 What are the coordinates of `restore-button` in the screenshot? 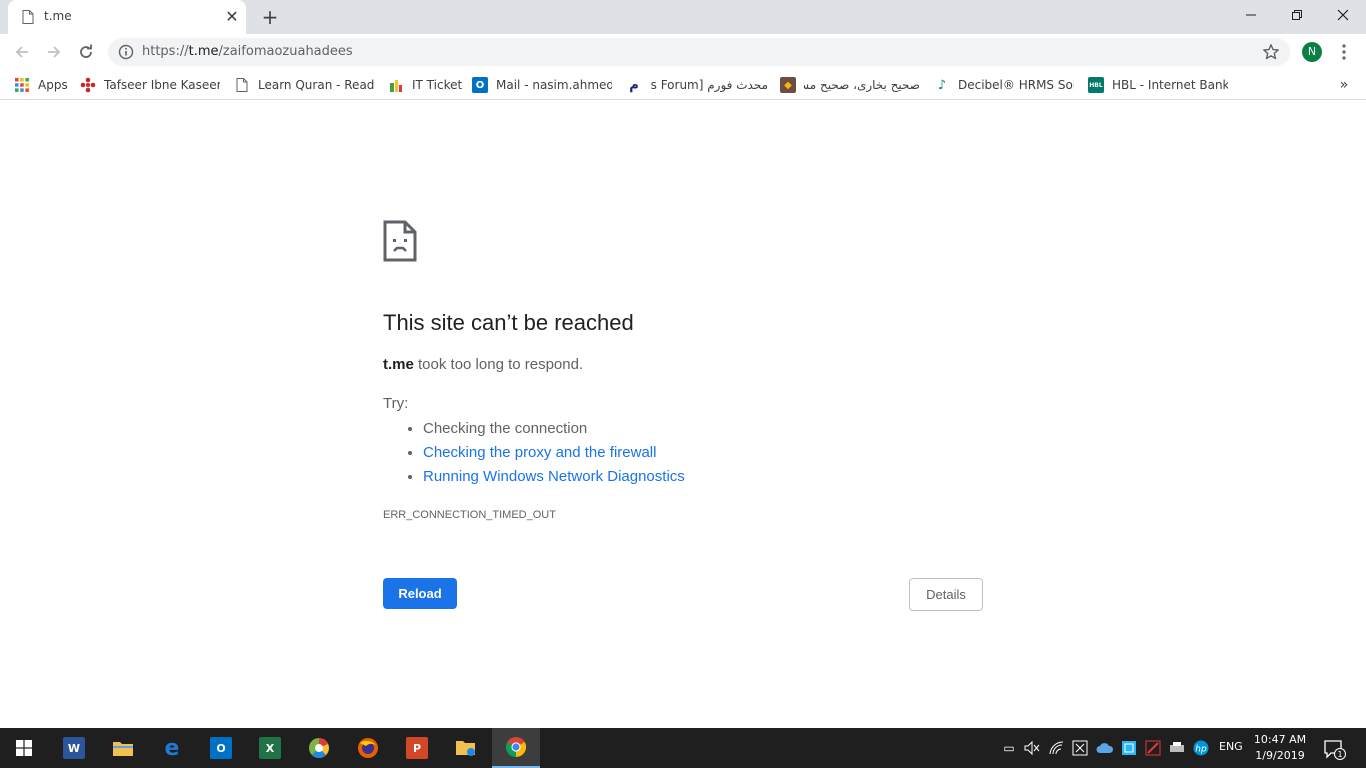 It's located at (1297, 15).